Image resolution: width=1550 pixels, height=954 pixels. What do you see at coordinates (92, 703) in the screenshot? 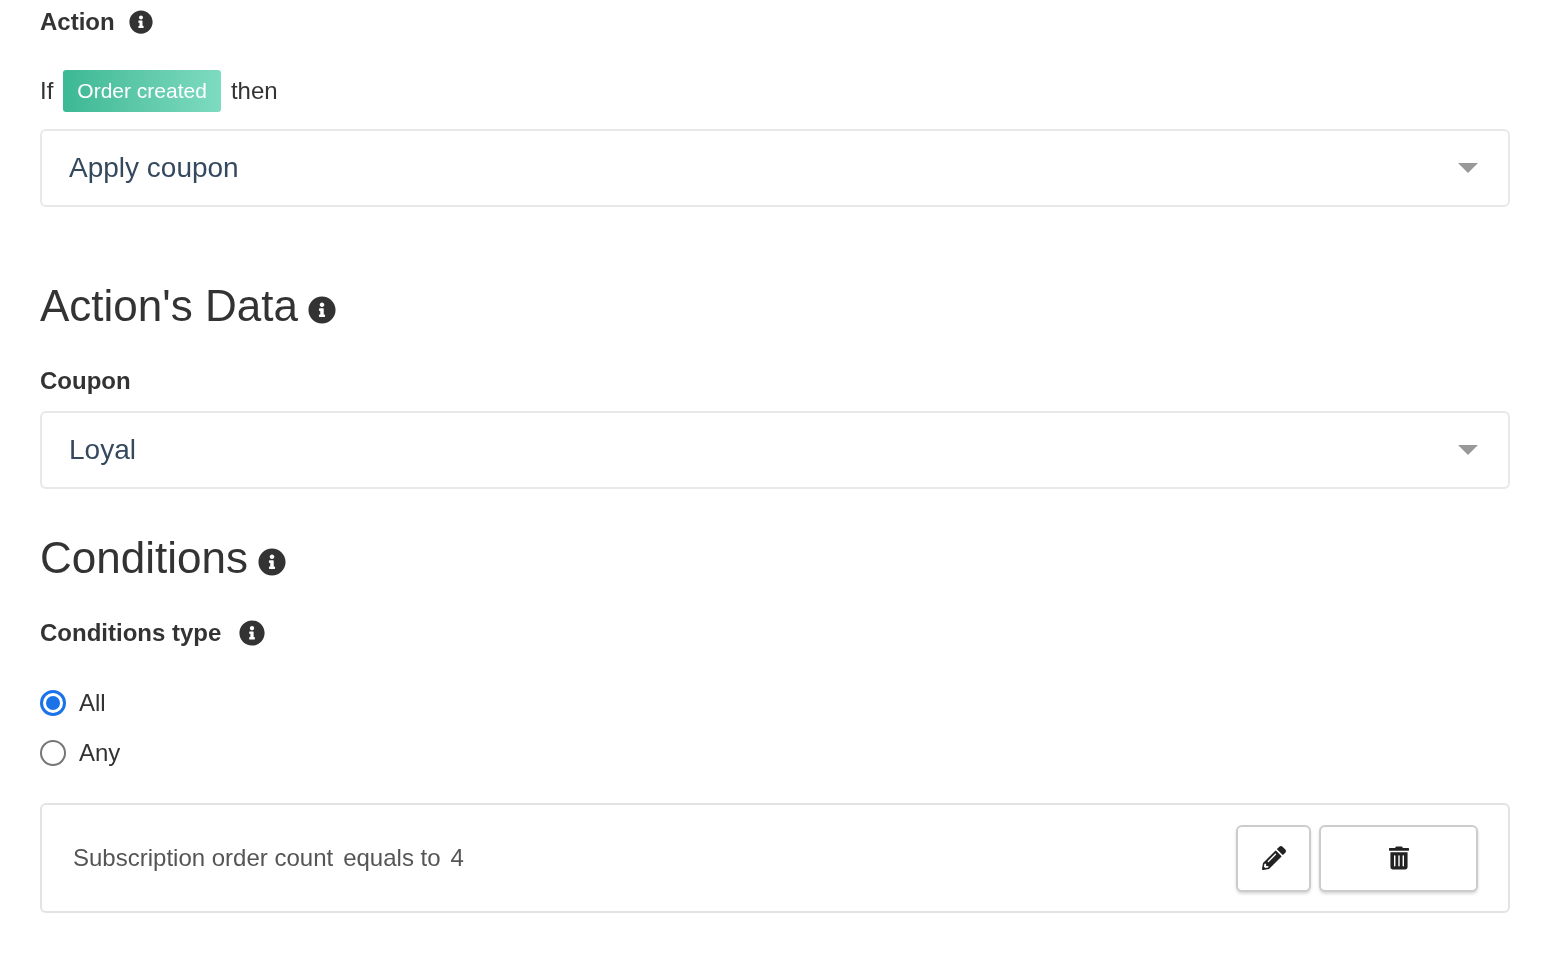
I see `radio-label: All` at bounding box center [92, 703].